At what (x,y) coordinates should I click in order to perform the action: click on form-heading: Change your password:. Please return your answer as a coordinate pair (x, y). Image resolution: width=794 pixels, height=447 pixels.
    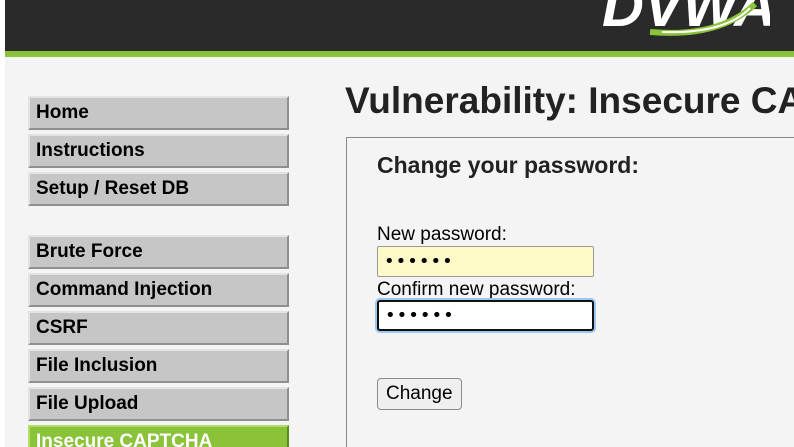
    Looking at the image, I should click on (508, 165).